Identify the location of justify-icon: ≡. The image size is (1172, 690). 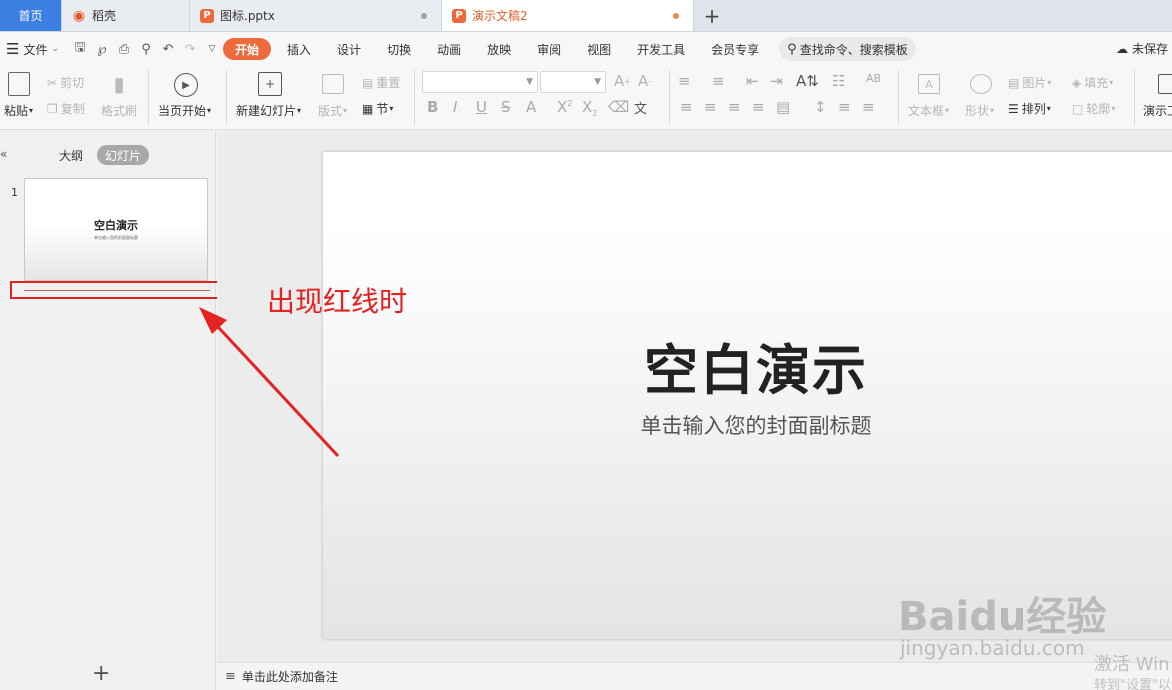
(758, 107).